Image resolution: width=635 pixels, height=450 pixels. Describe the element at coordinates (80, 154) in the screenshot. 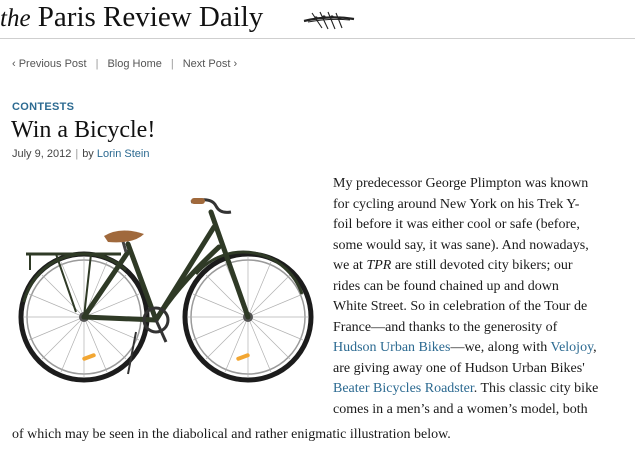

I see `post-meta: July 9, 2012 | by Lorin Stein` at that location.